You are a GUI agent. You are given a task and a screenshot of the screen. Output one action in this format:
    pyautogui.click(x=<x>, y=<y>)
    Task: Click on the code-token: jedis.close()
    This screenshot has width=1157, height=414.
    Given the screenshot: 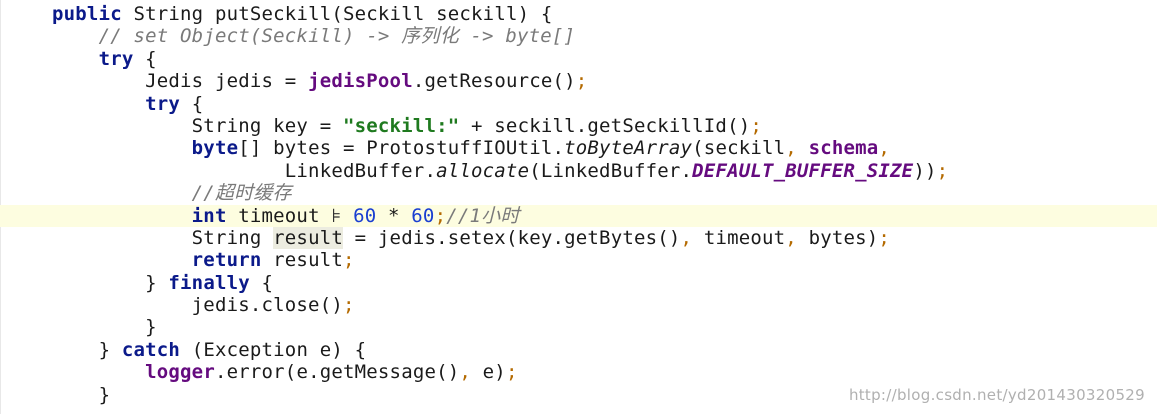 What is the action you would take?
    pyautogui.click(x=267, y=305)
    